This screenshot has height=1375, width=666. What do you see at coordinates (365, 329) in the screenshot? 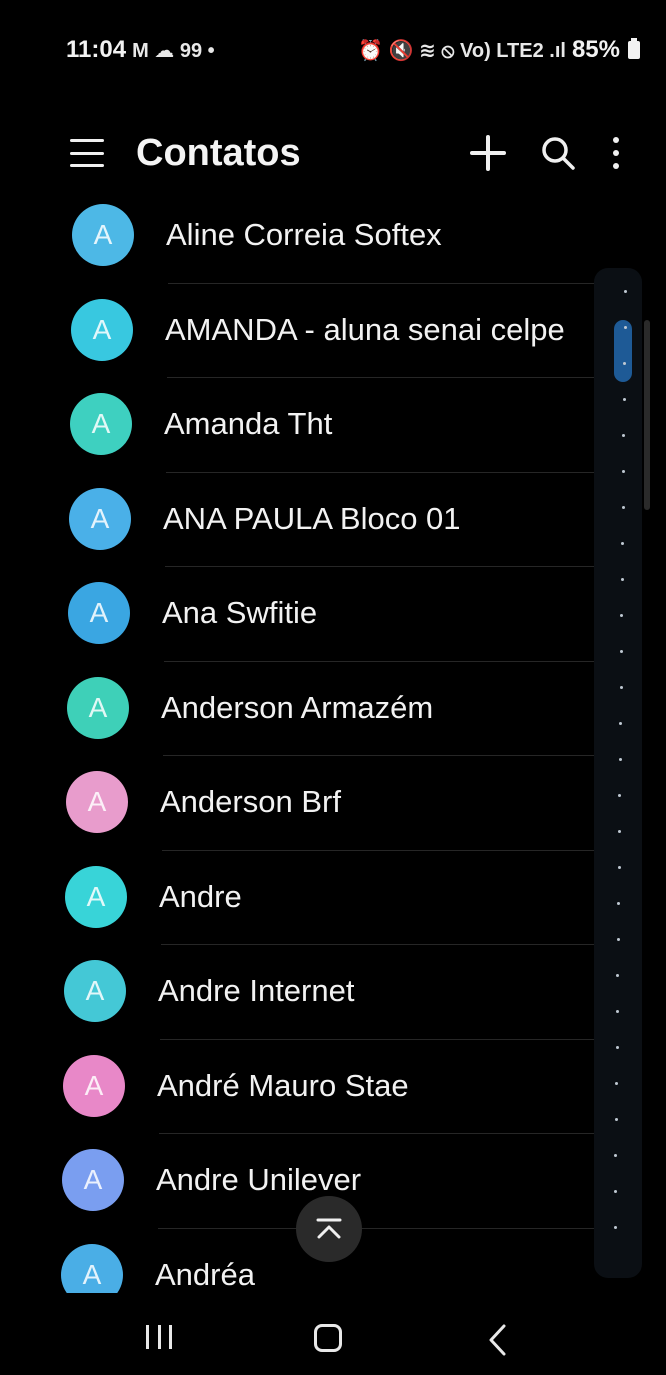
I see `contact-name: AMANDA - aluna senai celpe` at bounding box center [365, 329].